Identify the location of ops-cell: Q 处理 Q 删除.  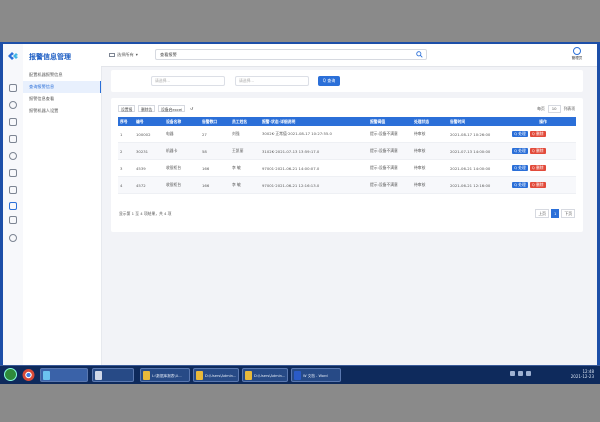
(543, 185).